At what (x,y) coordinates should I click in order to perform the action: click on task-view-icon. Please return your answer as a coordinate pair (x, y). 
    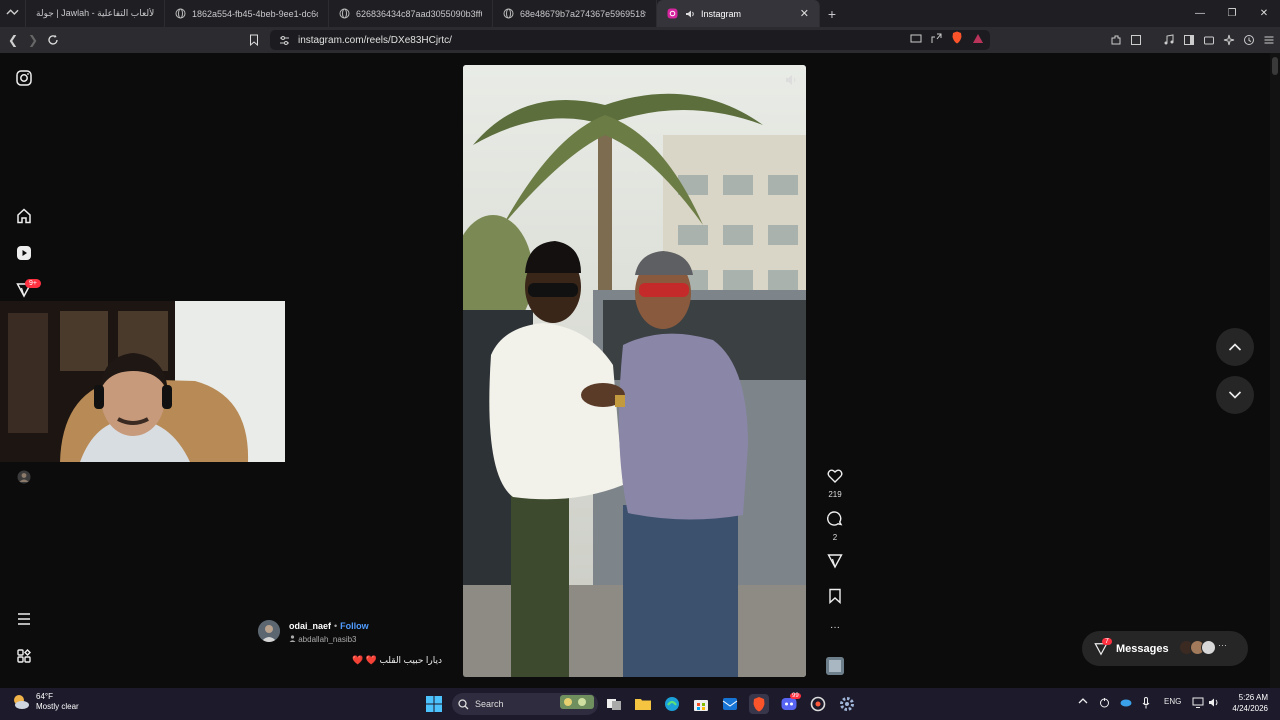
    Looking at the image, I should click on (614, 704).